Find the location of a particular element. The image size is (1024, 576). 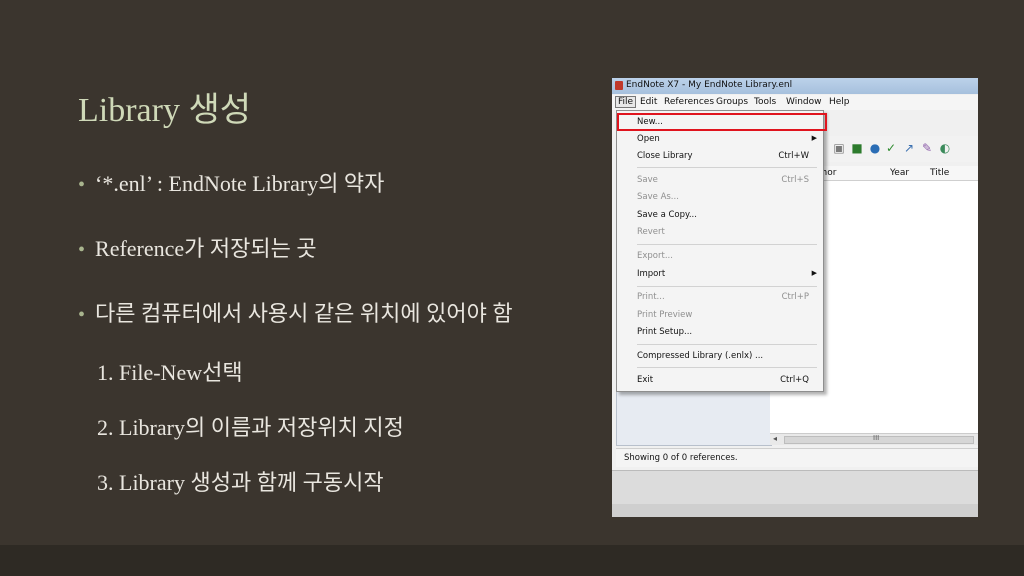

shortcut-save: Ctrl+S is located at coordinates (795, 180).